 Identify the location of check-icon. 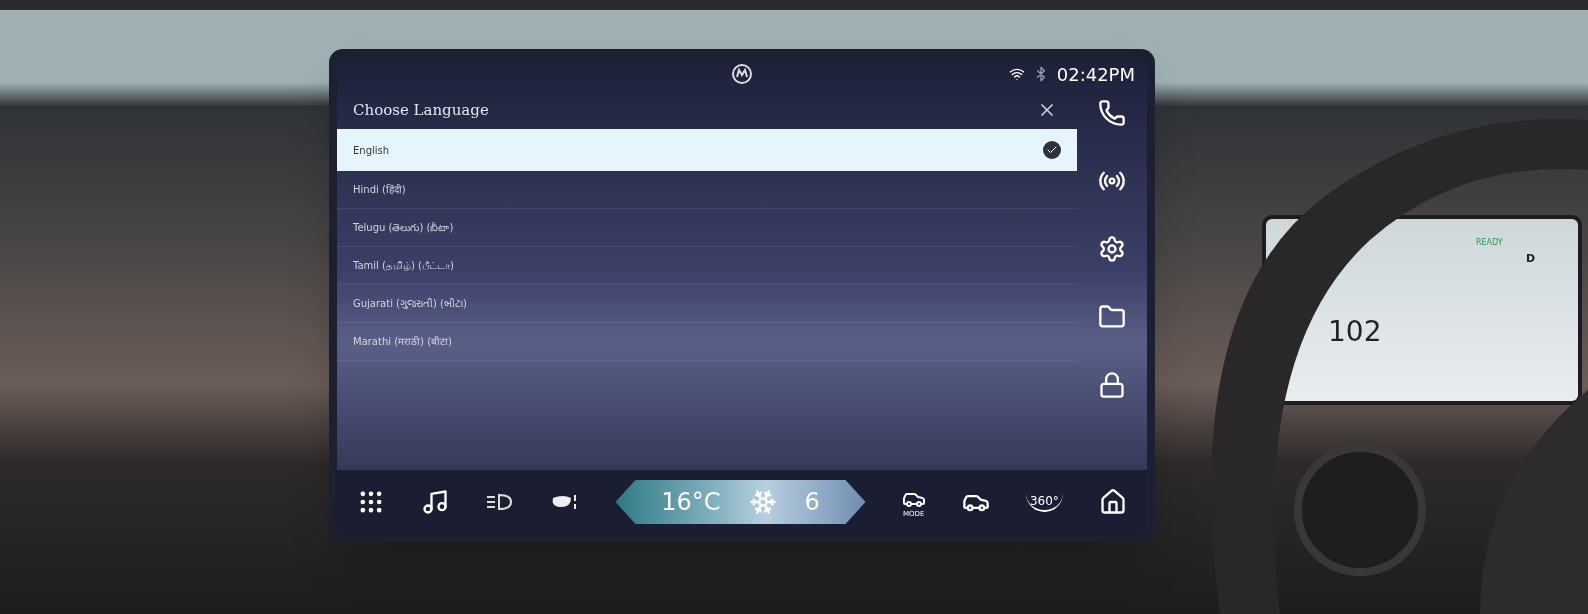
(1052, 150).